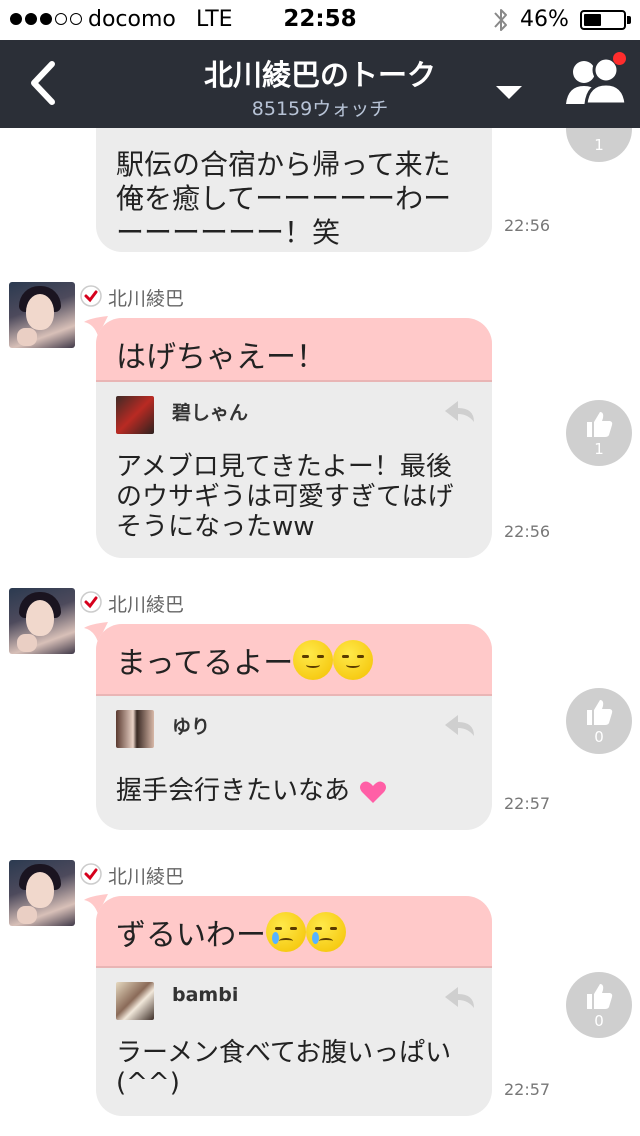 The width and height of the screenshot is (640, 1136). Describe the element at coordinates (294, 727) in the screenshot. I see `message-bubble: まってるよー ゆり 握手会行きたいなあ` at that location.